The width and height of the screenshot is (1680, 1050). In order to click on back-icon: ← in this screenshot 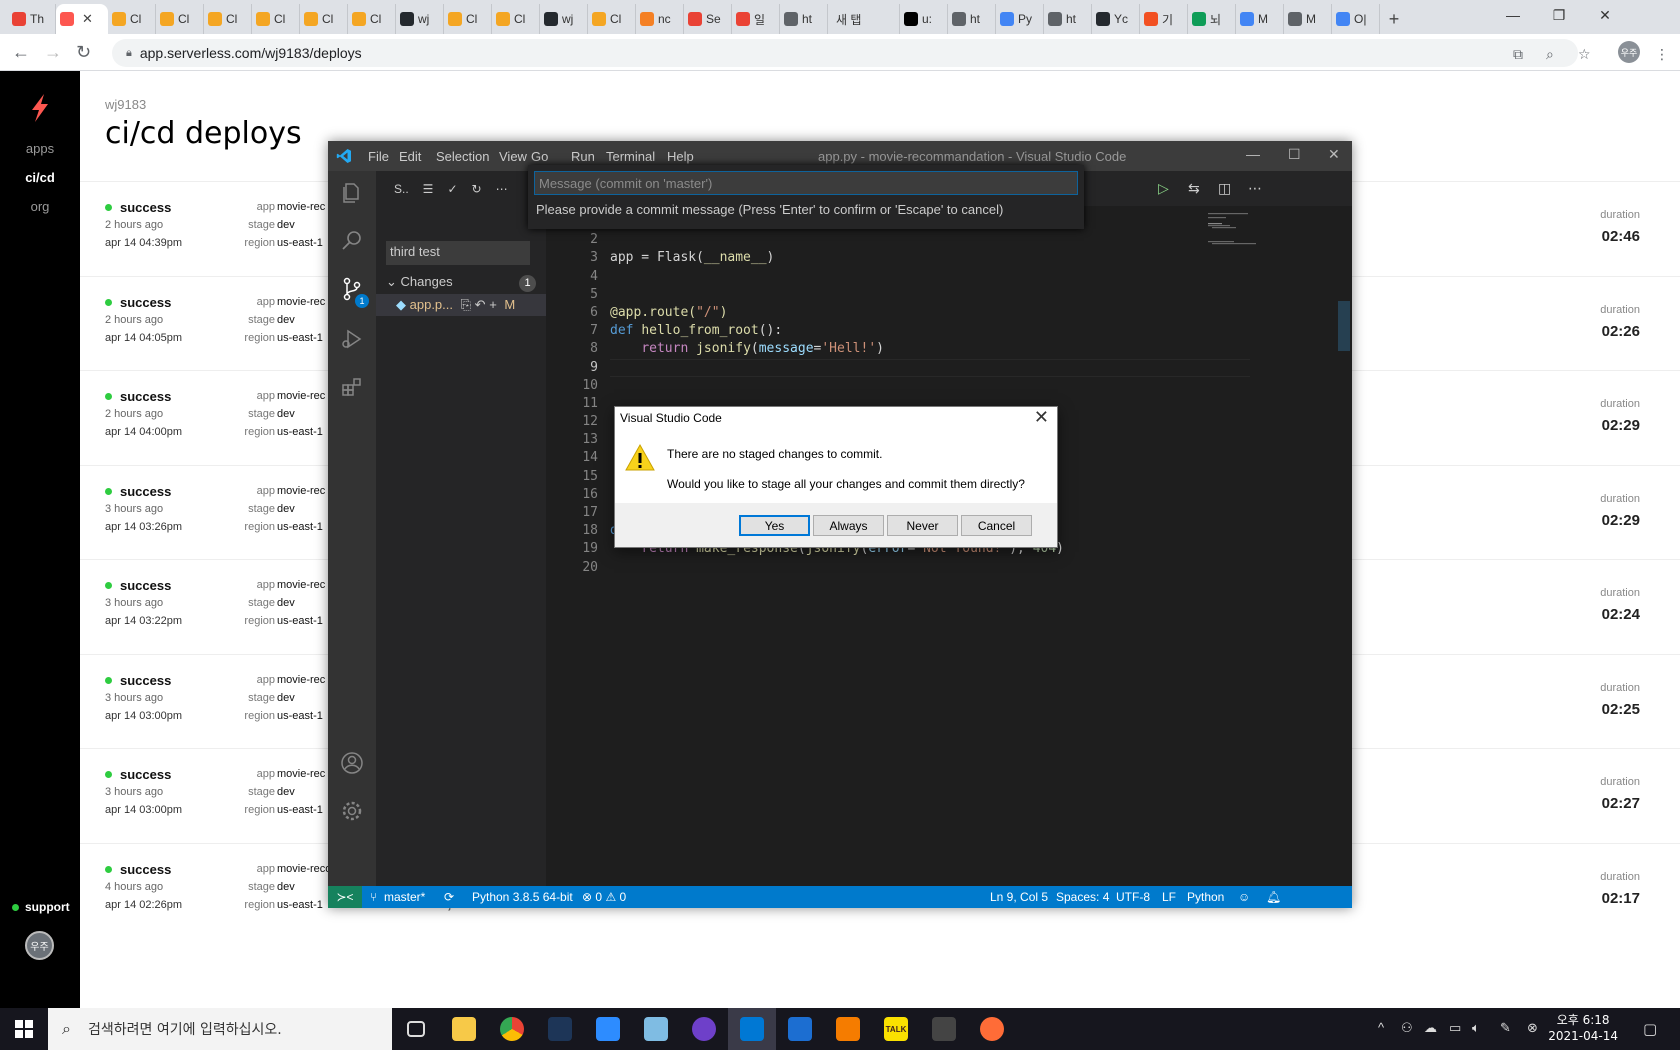, I will do `click(21, 52)`.